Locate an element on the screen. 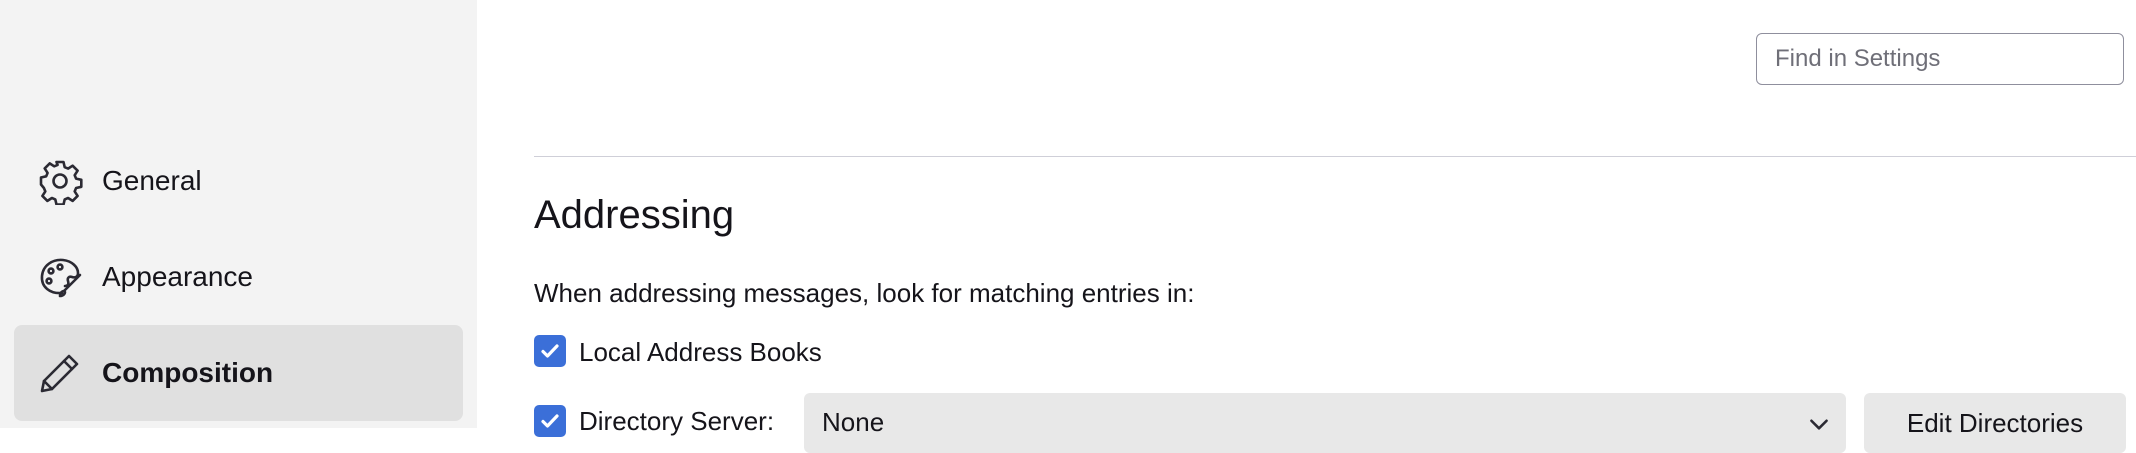 The height and width of the screenshot is (453, 2136). directory-server-checkbox is located at coordinates (550, 421).